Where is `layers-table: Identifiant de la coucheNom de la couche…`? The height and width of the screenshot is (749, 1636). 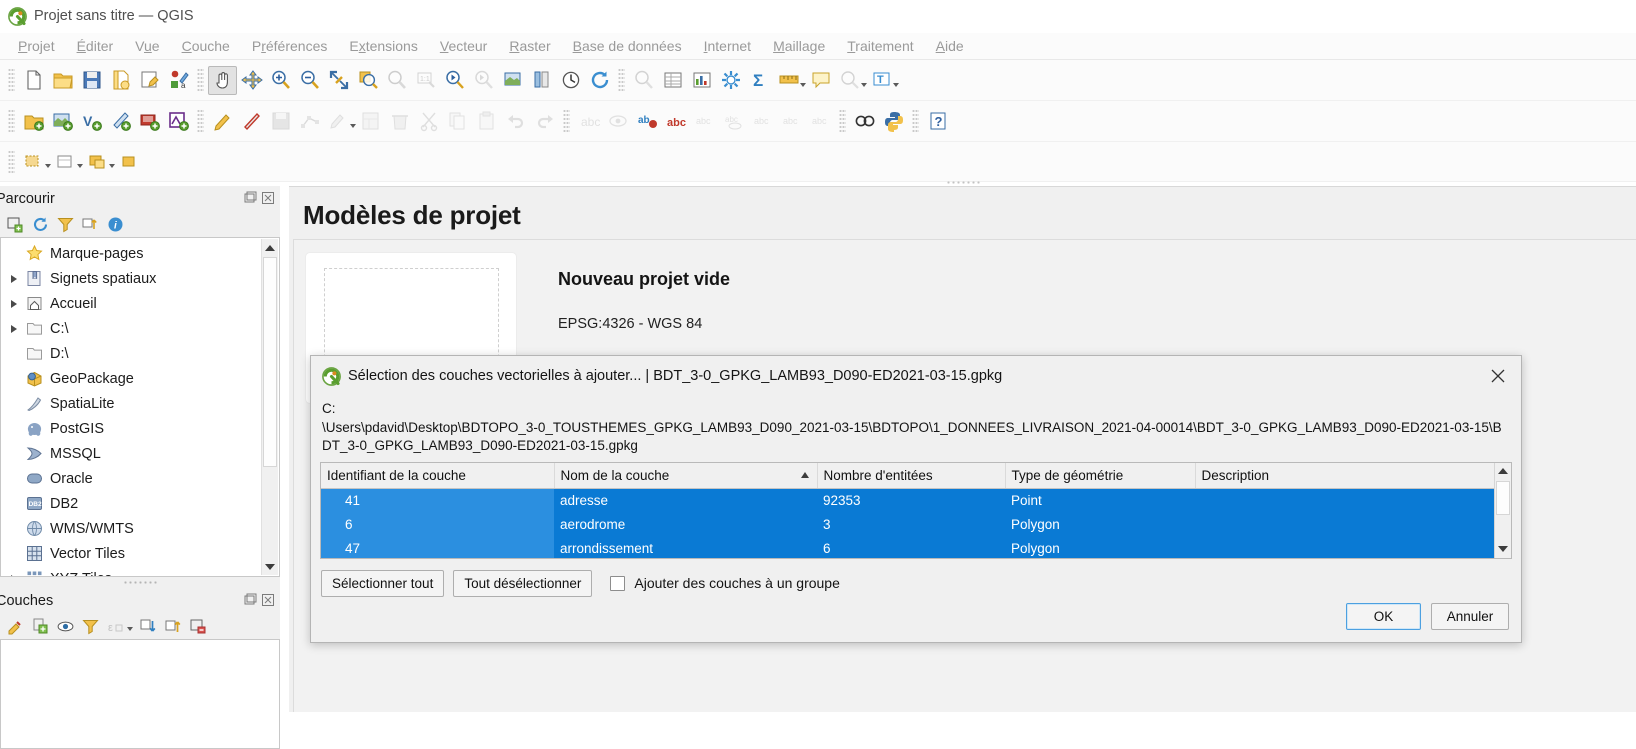
layers-table: Identifiant de la coucheNom de la couche… is located at coordinates (916, 511).